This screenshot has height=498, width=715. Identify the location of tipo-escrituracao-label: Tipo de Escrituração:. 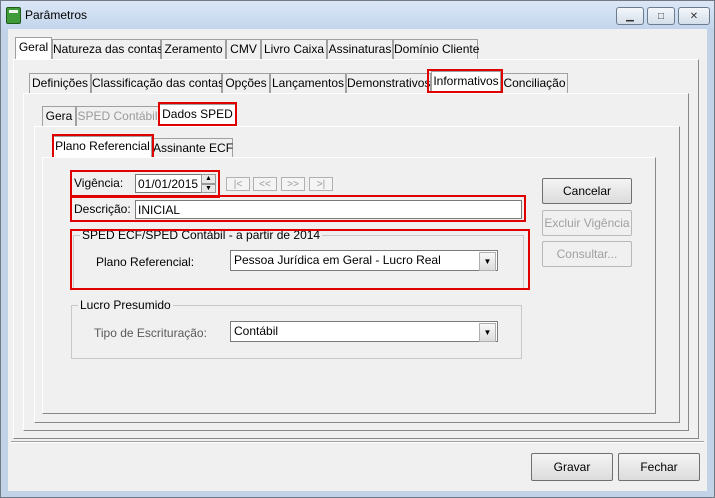
(150, 333).